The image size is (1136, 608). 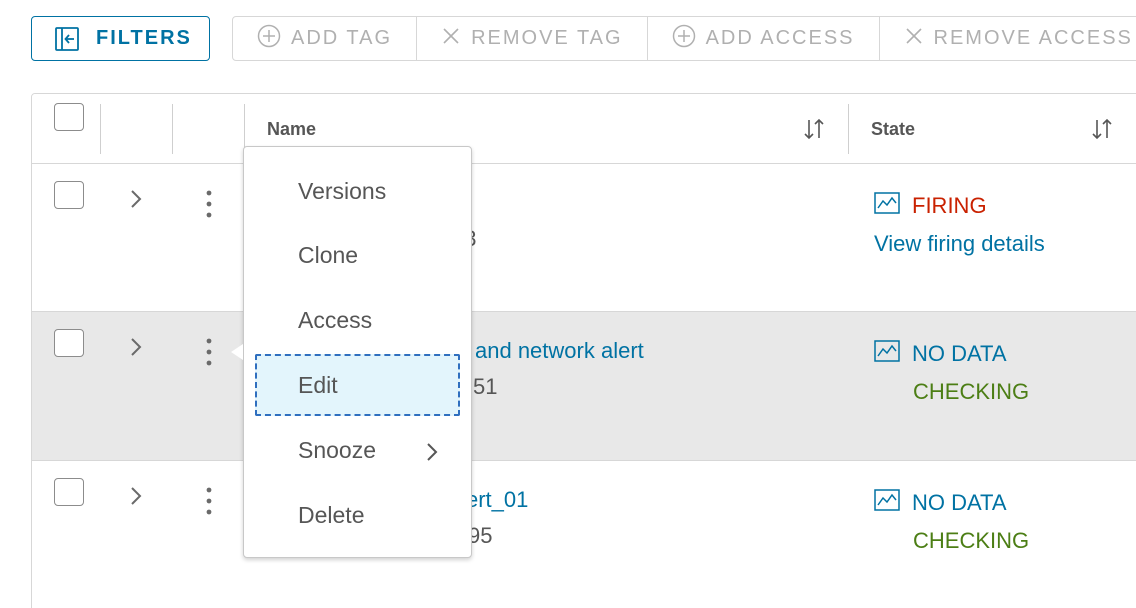 What do you see at coordinates (335, 319) in the screenshot?
I see `menu-item-label: Access` at bounding box center [335, 319].